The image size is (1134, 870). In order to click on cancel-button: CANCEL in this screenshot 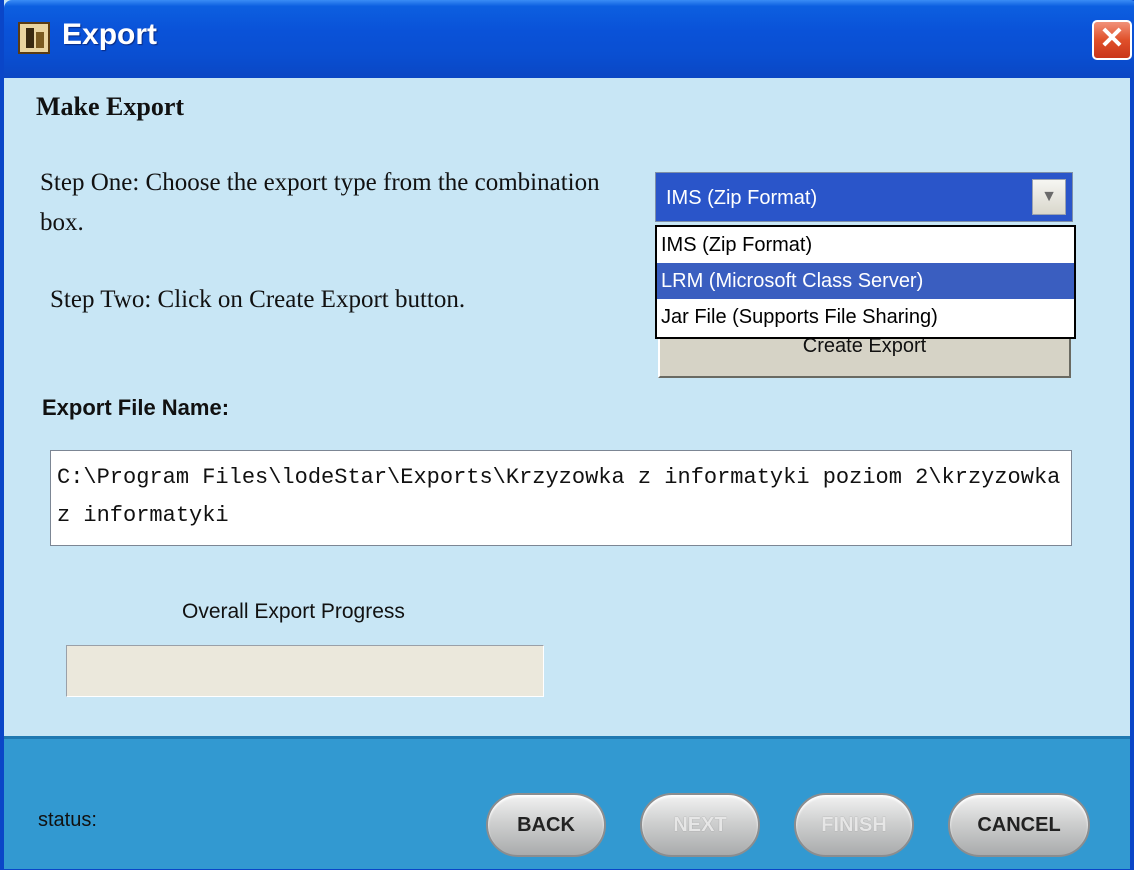, I will do `click(1019, 825)`.